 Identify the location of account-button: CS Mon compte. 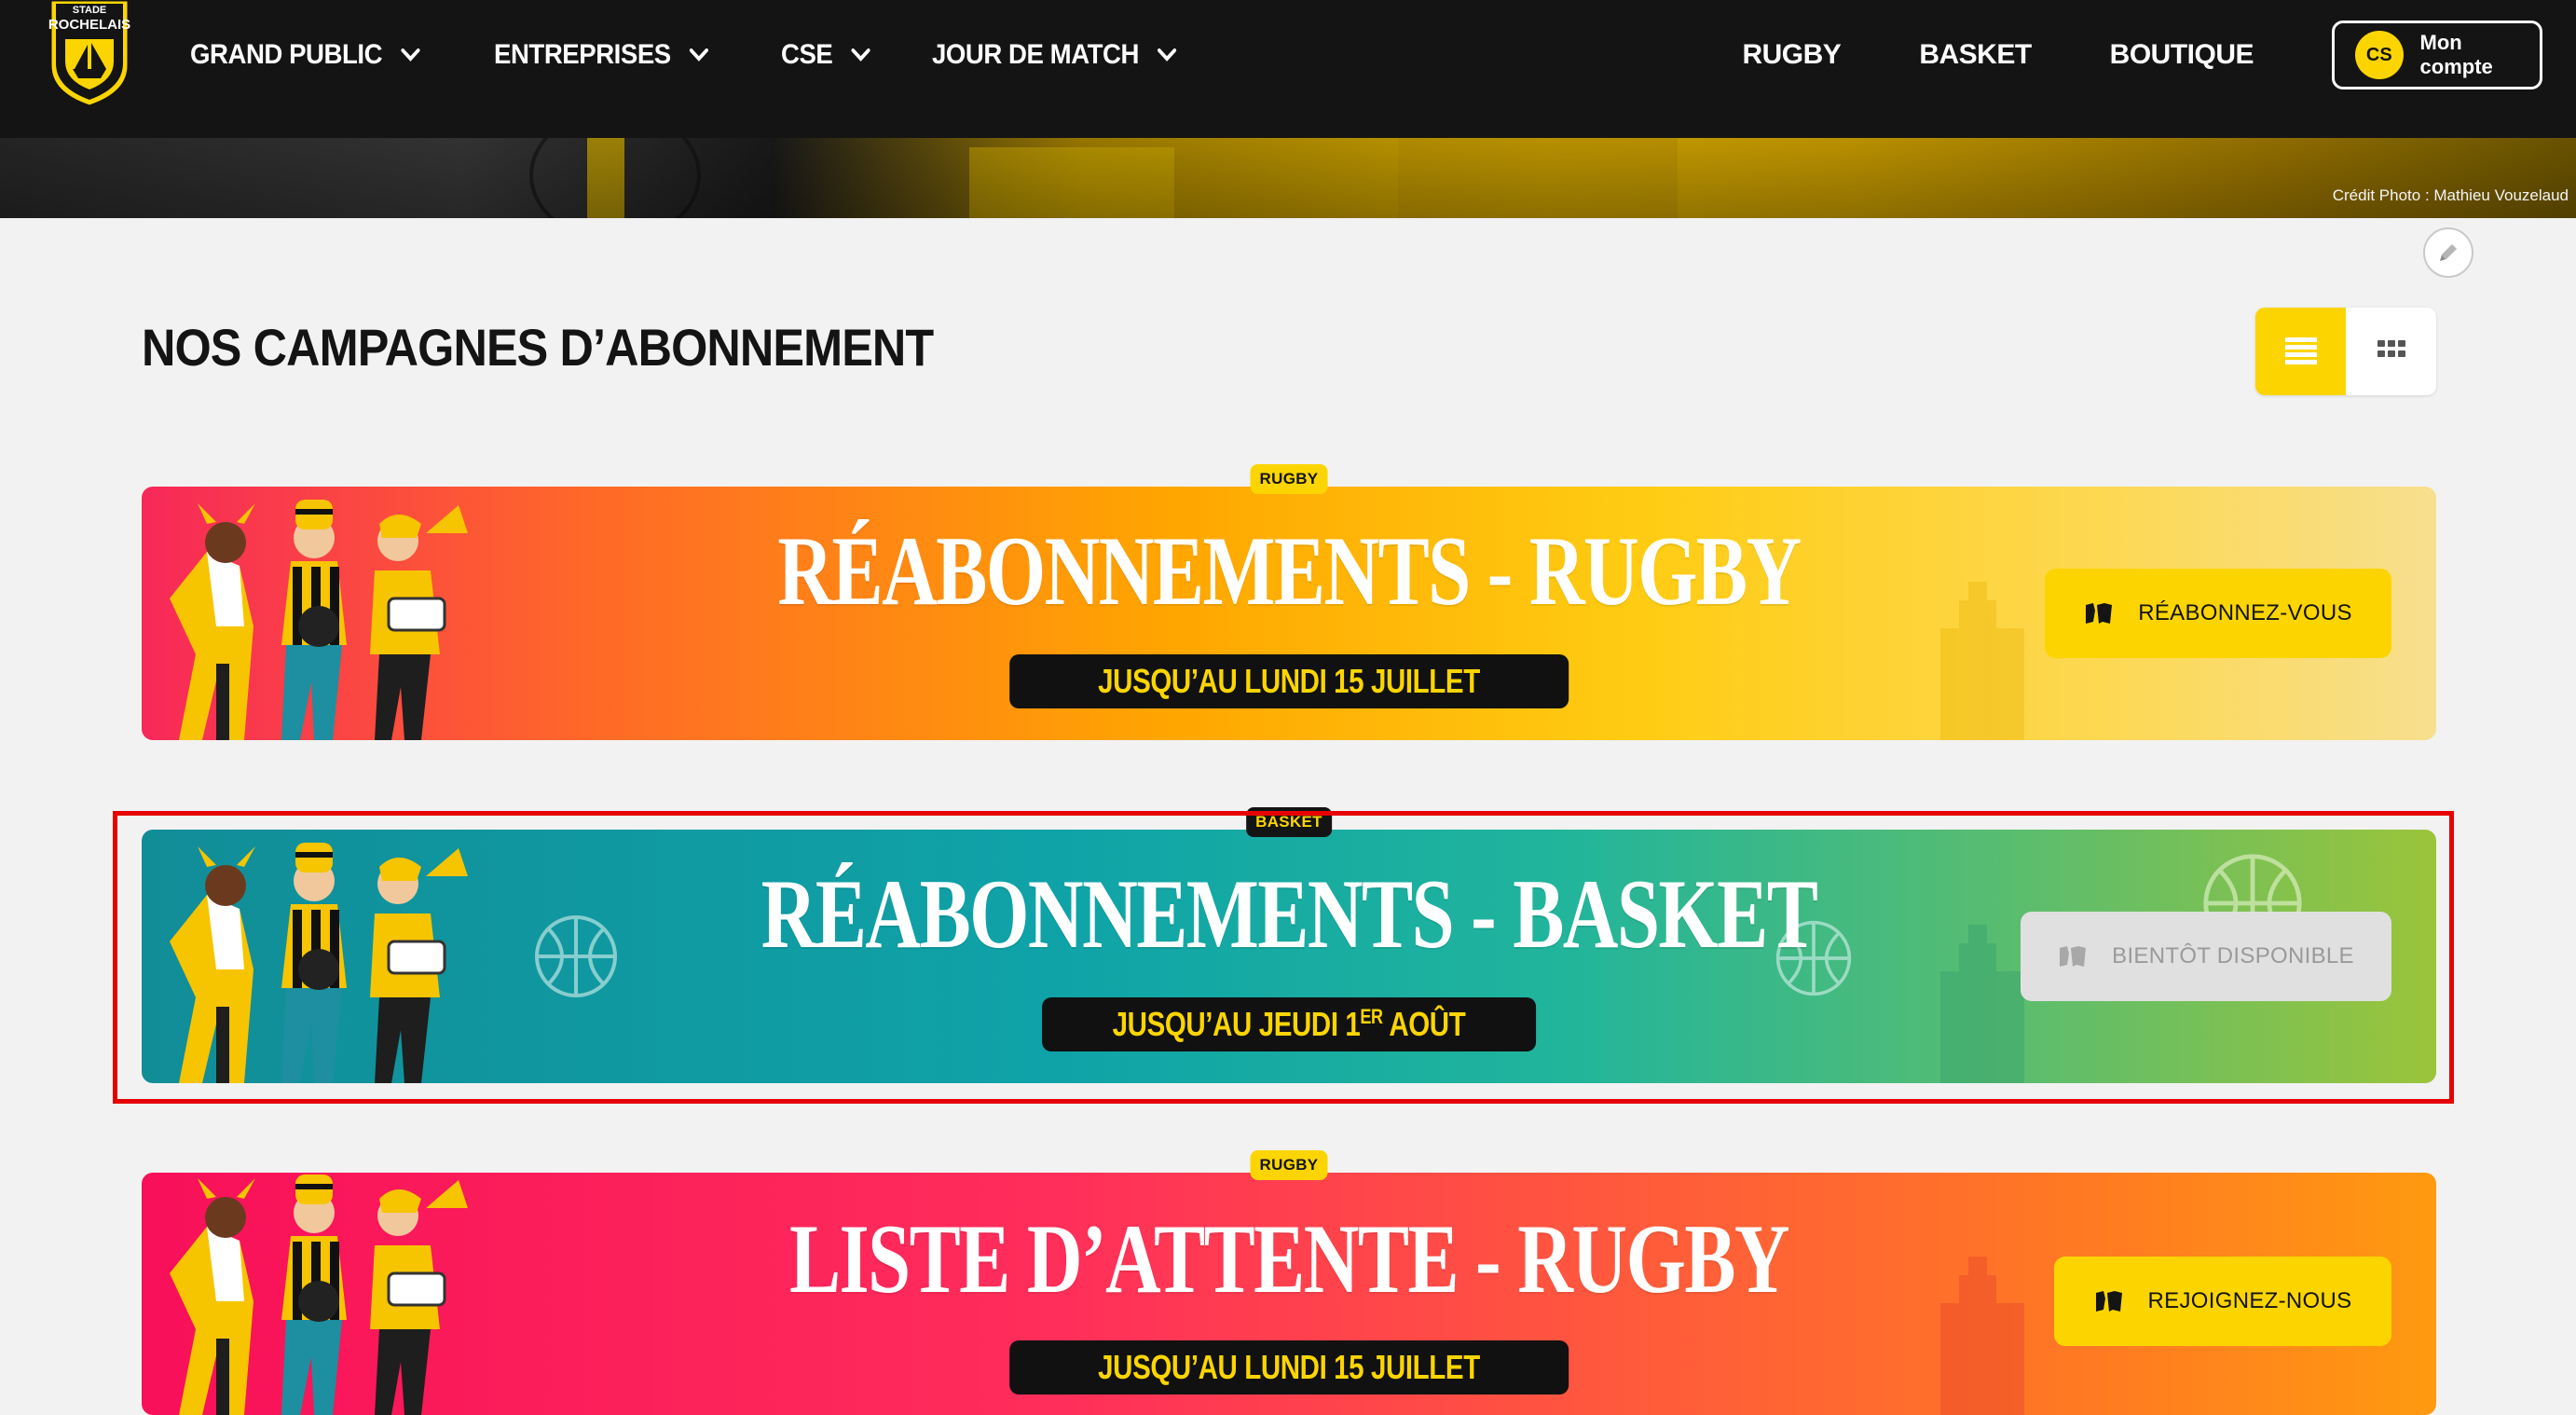
(2437, 55).